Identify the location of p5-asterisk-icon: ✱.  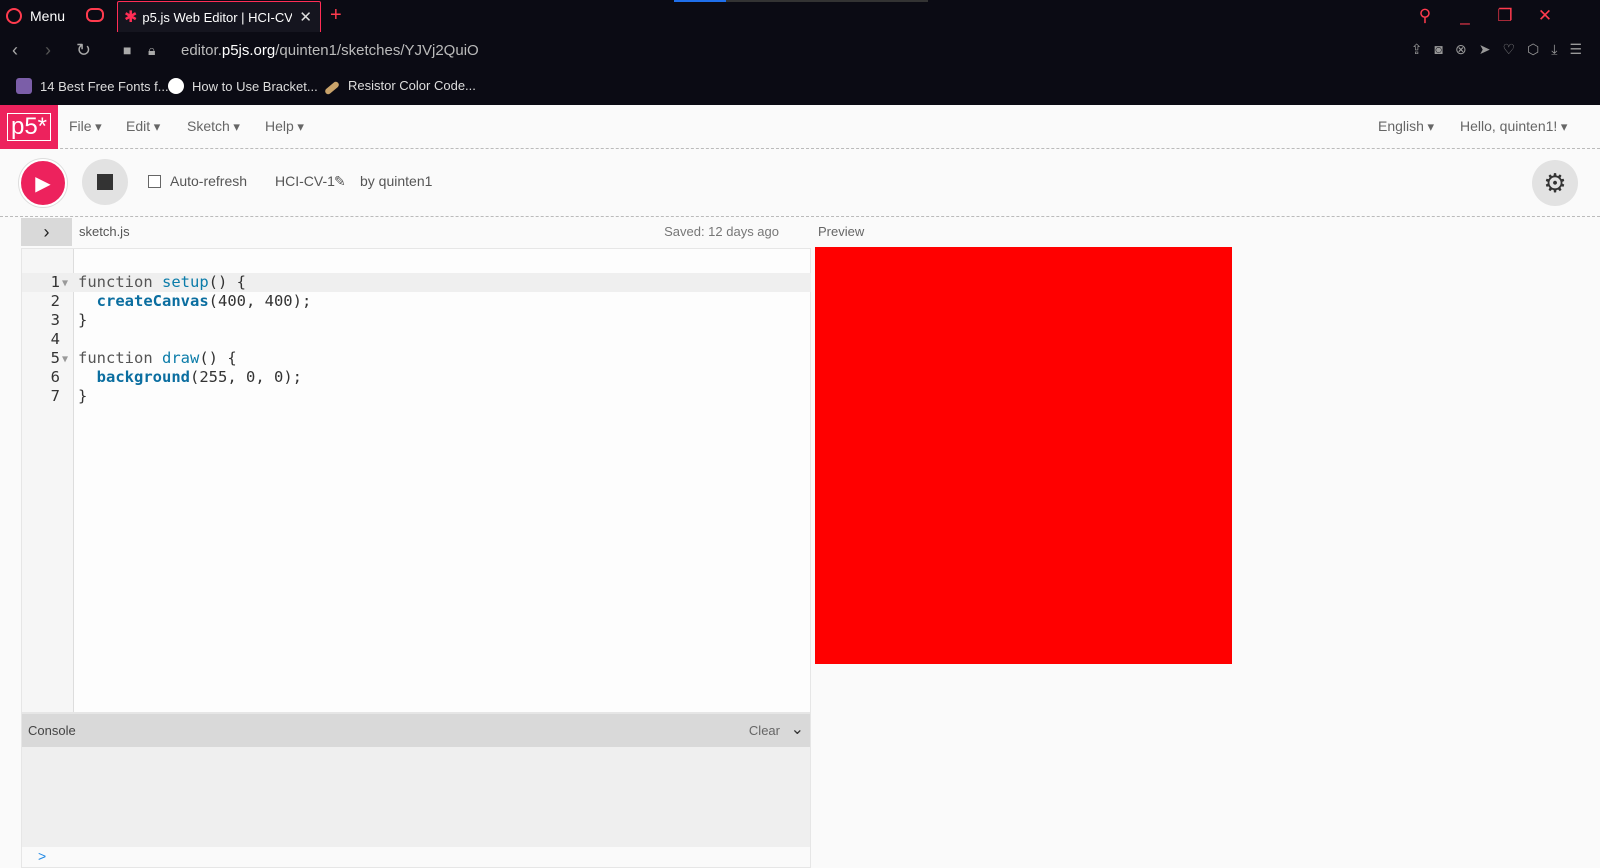
(131, 17).